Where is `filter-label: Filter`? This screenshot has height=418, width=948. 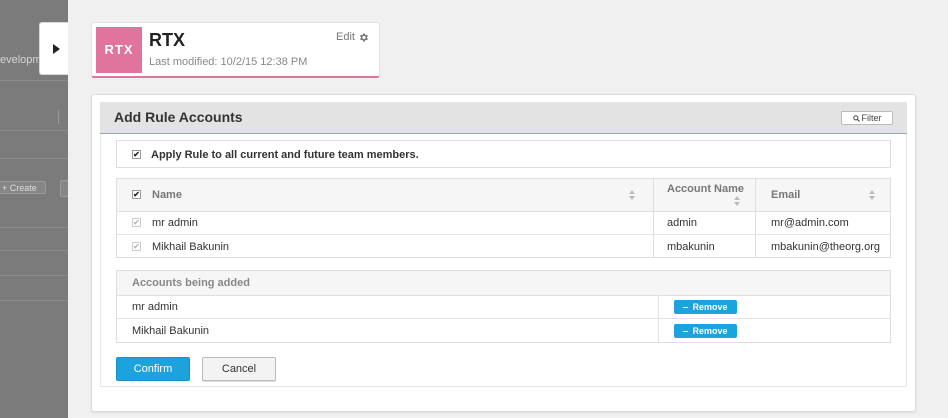
filter-label: Filter is located at coordinates (871, 118).